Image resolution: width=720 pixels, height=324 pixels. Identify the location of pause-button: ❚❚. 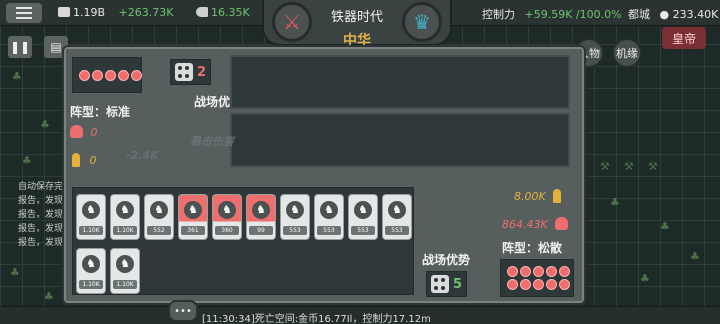
(20, 47).